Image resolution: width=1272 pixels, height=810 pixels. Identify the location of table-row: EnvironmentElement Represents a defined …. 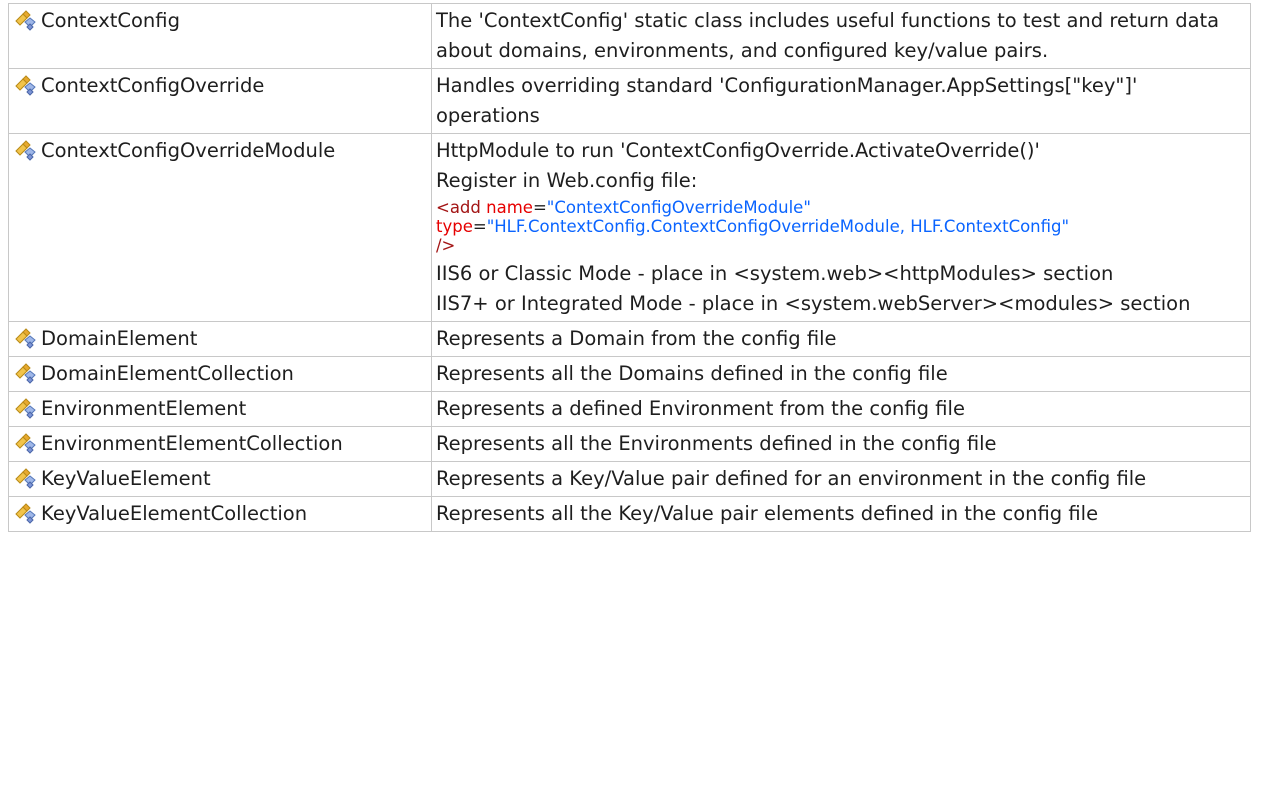
(629, 409).